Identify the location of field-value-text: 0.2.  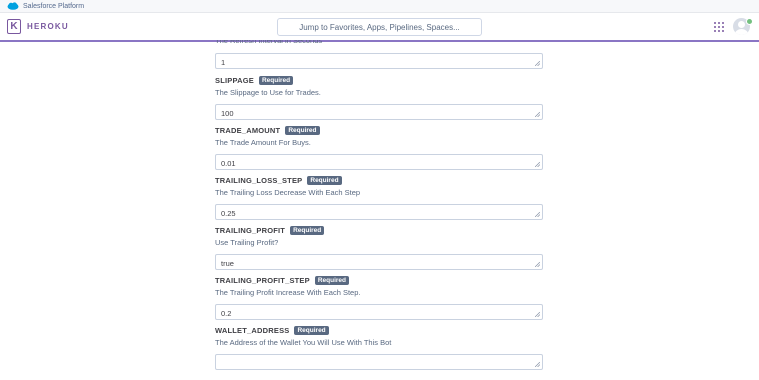
(226, 313).